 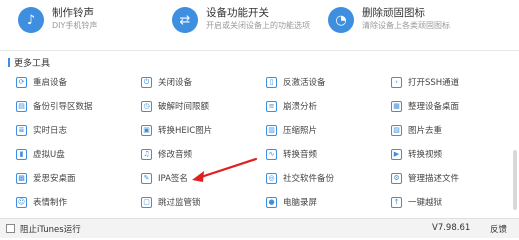 I want to click on block-itunes-label: 阻止iTunes运行, so click(x=50, y=230).